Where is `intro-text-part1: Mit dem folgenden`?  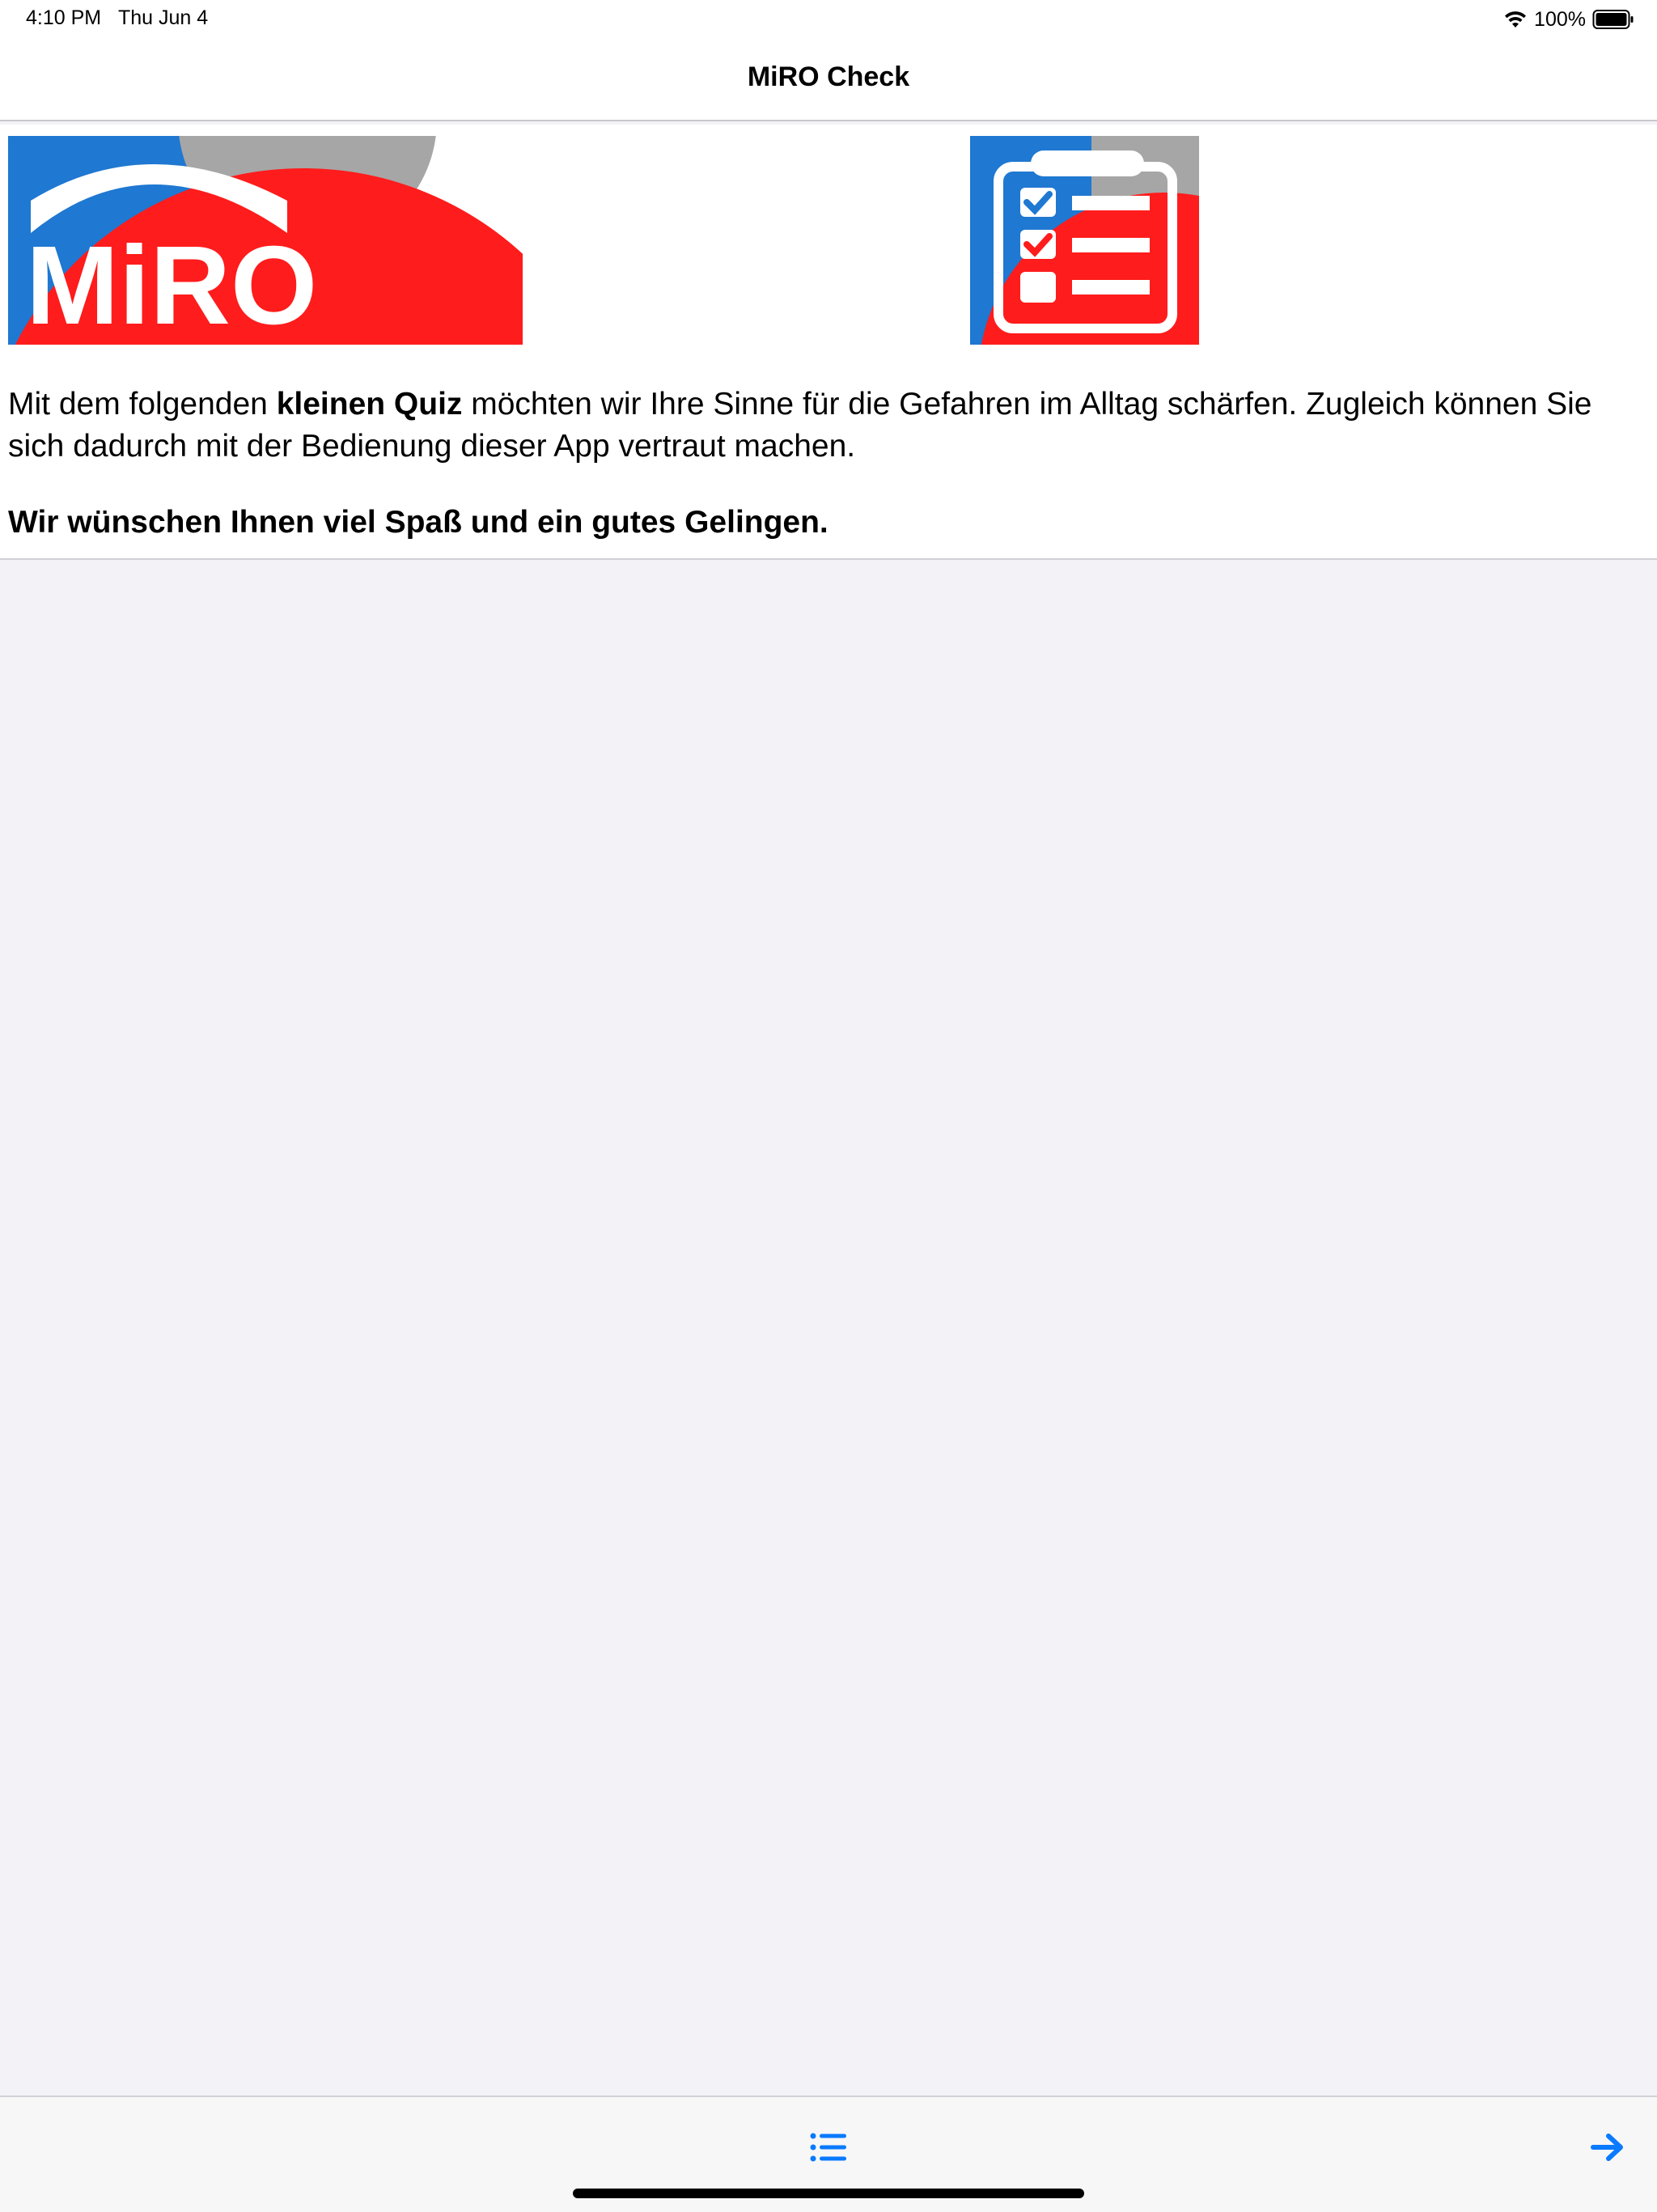
intro-text-part1: Mit dem folgenden is located at coordinates (142, 404).